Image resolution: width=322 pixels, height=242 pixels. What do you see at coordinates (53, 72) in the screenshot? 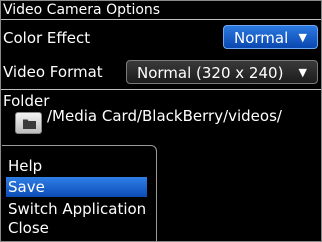
I see `video-format-label: Video Format` at bounding box center [53, 72].